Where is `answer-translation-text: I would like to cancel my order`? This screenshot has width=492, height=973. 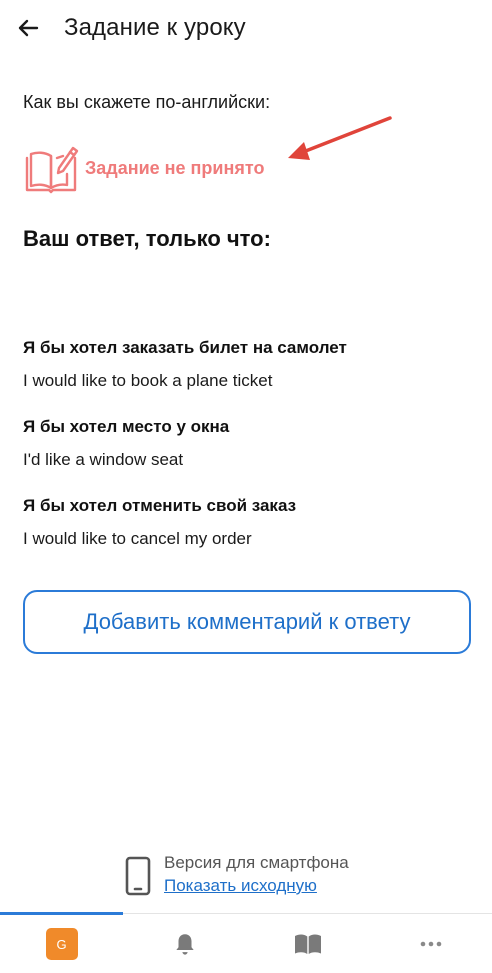
answer-translation-text: I would like to cancel my order is located at coordinates (137, 538).